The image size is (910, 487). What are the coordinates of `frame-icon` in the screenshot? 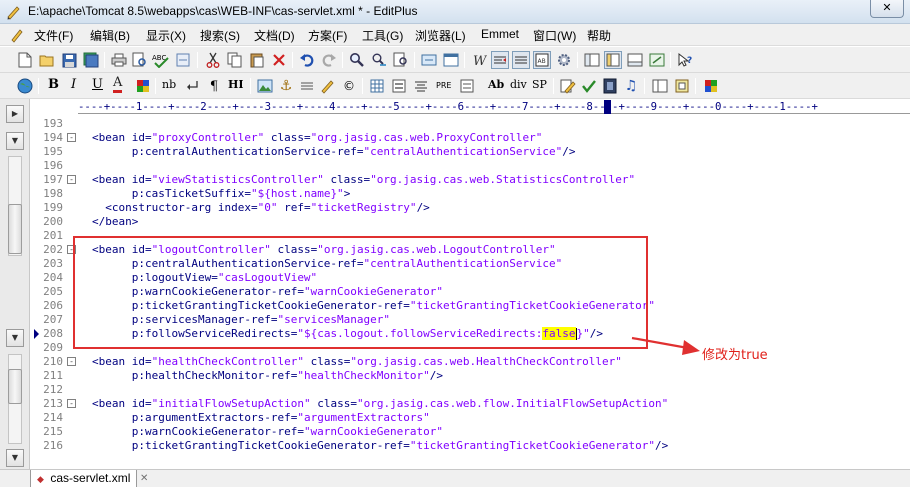 It's located at (660, 86).